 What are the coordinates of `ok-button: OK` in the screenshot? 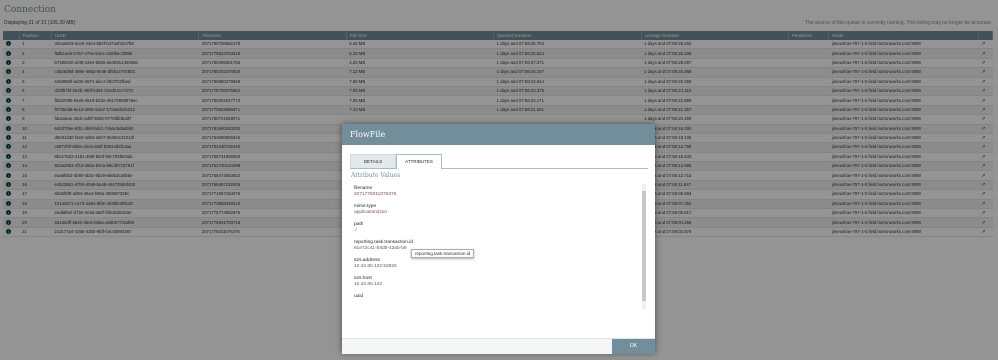 It's located at (633, 346).